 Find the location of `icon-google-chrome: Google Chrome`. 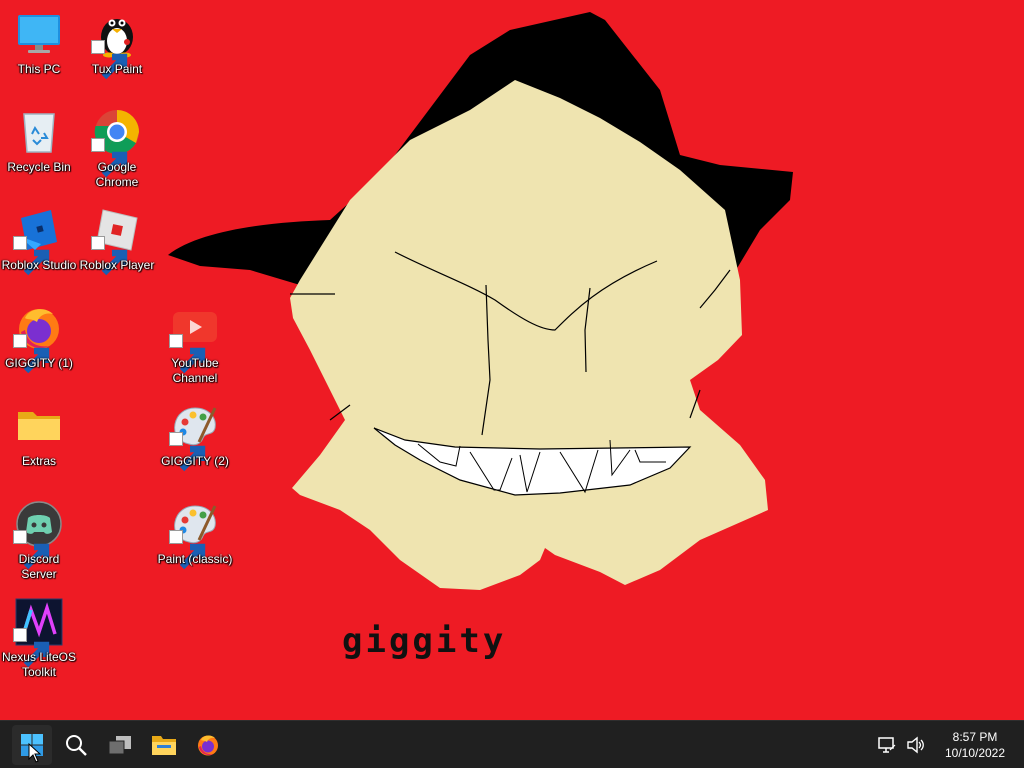

icon-google-chrome: Google Chrome is located at coordinates (117, 156).